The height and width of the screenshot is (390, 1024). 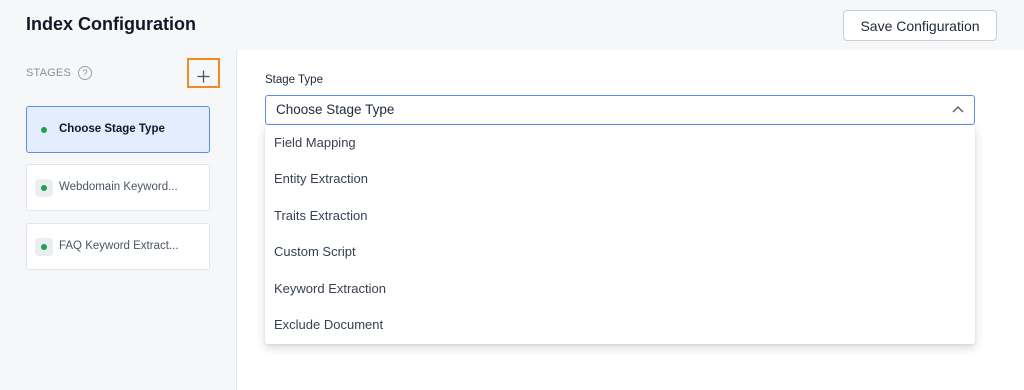 What do you see at coordinates (620, 289) in the screenshot?
I see `option-keyword-extraction: Keyword Extraction` at bounding box center [620, 289].